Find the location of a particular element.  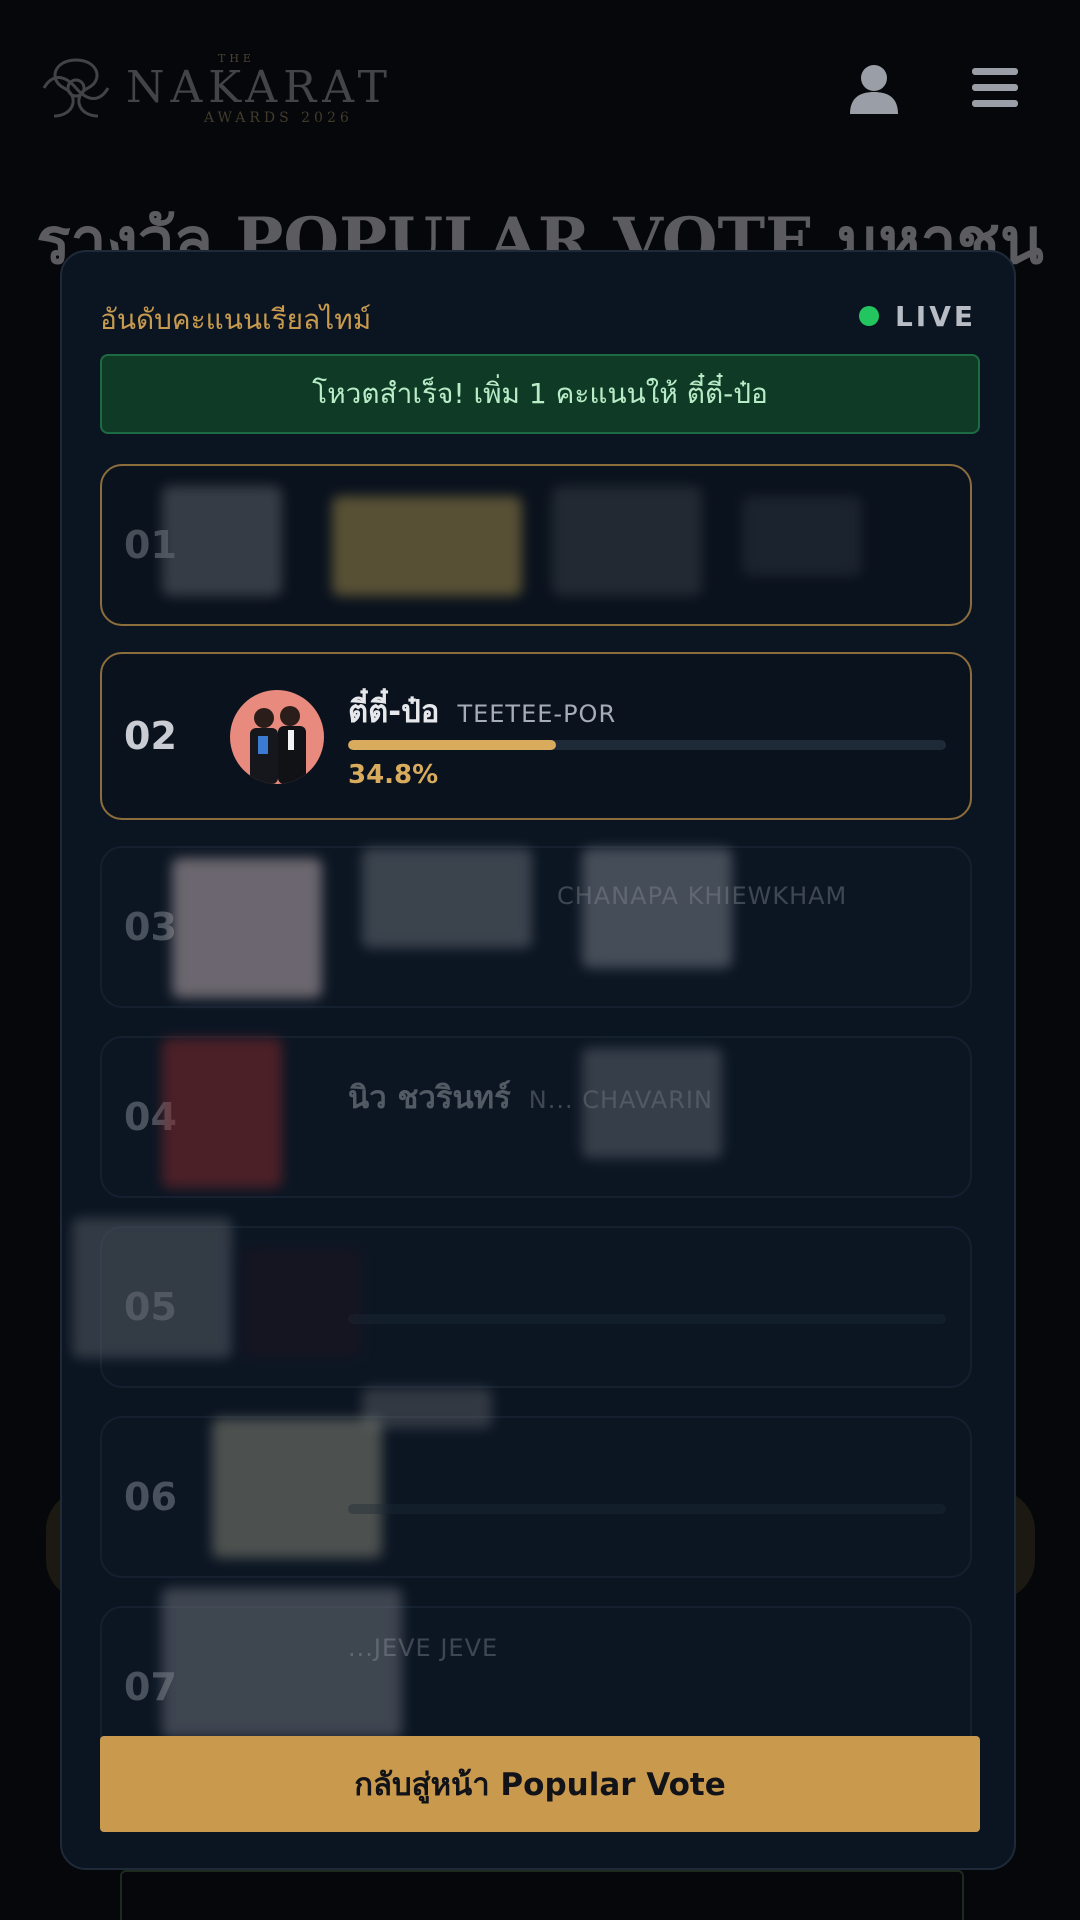

candidate-name: ตี๋ตี๋-ป๋อ TEETEE-POR is located at coordinates (482, 711).